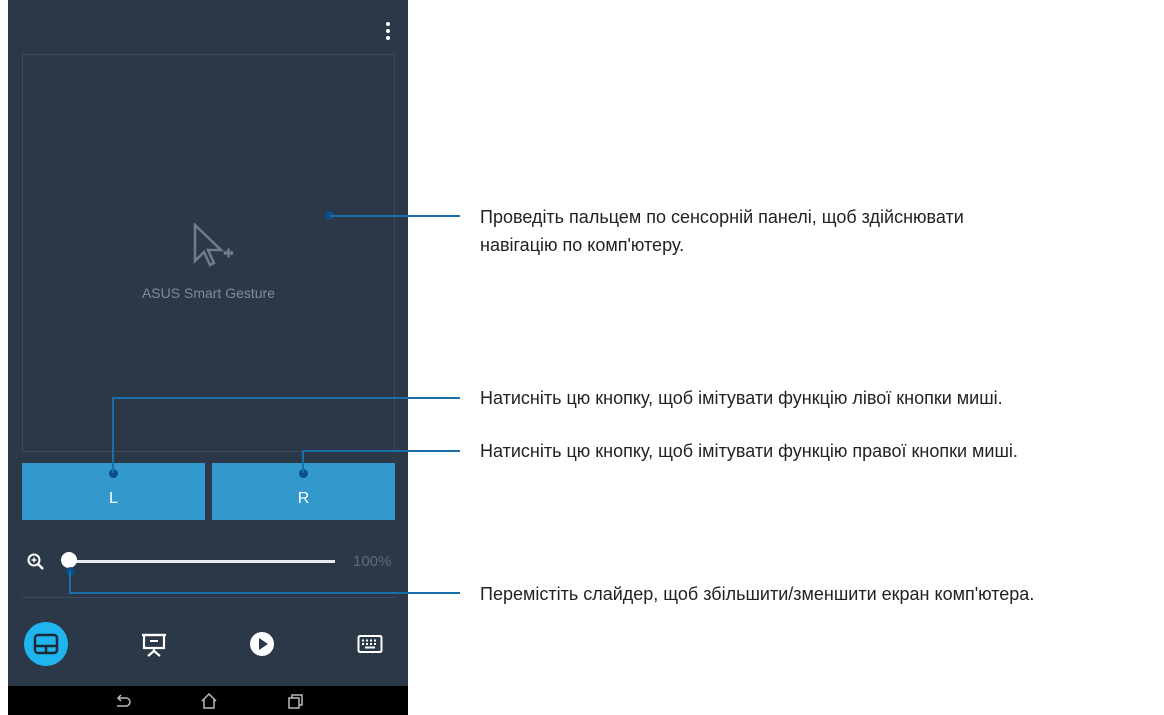  I want to click on tab-presentation, so click(154, 644).